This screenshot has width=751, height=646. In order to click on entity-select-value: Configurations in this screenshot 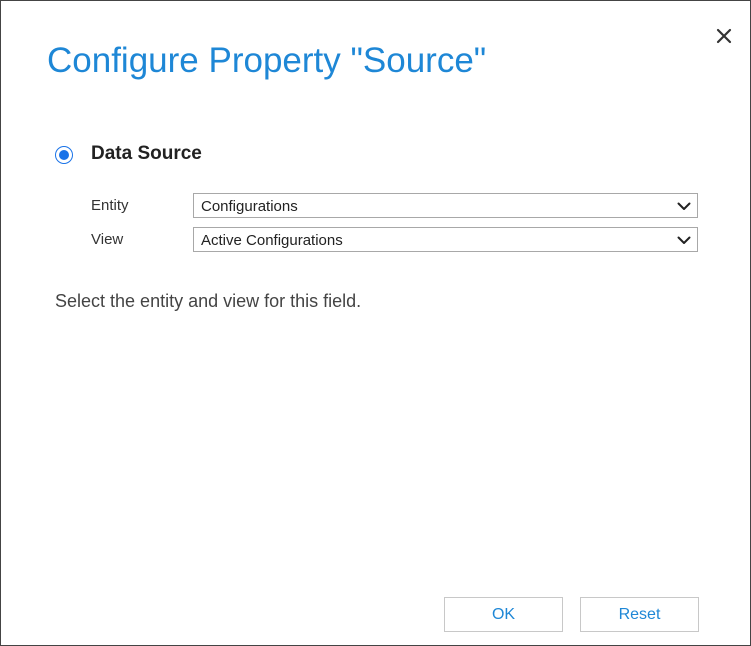, I will do `click(249, 206)`.